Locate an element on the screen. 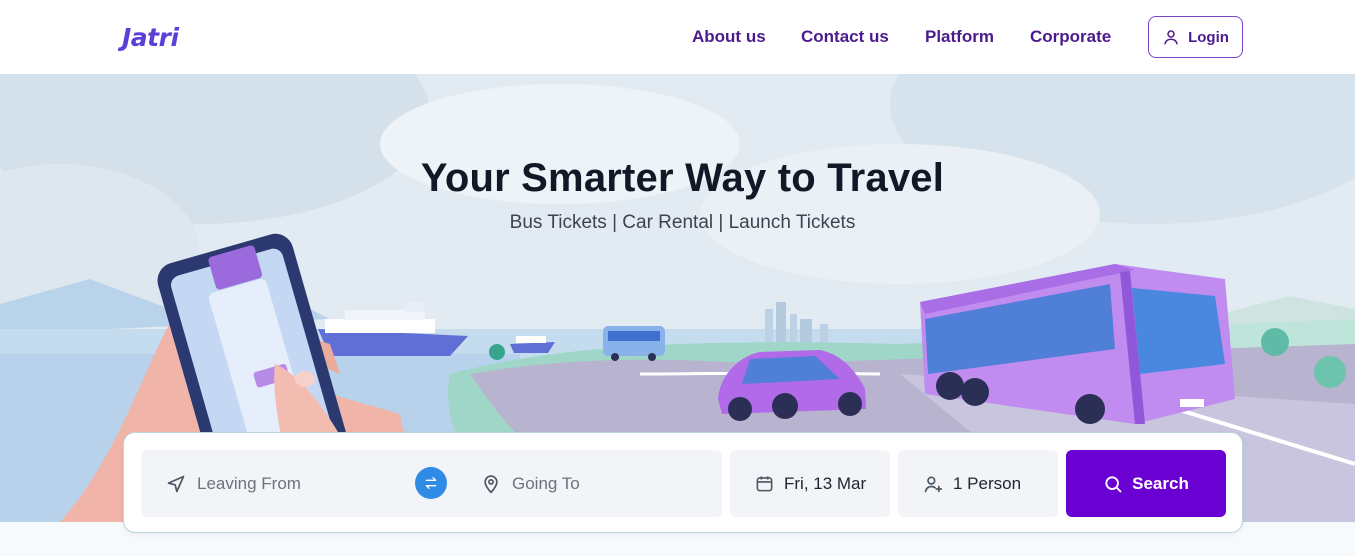 This screenshot has height=556, width=1355. leaving-from-input: Leaving From is located at coordinates (286, 483).